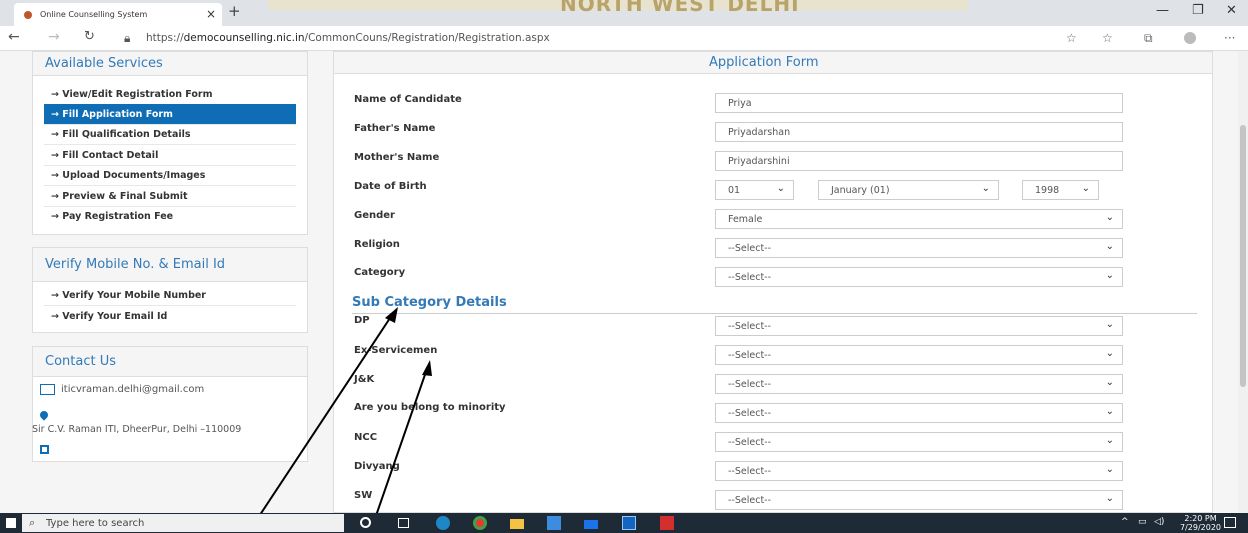 The image size is (1248, 533). What do you see at coordinates (363, 495) in the screenshot?
I see `sw-label: SW` at bounding box center [363, 495].